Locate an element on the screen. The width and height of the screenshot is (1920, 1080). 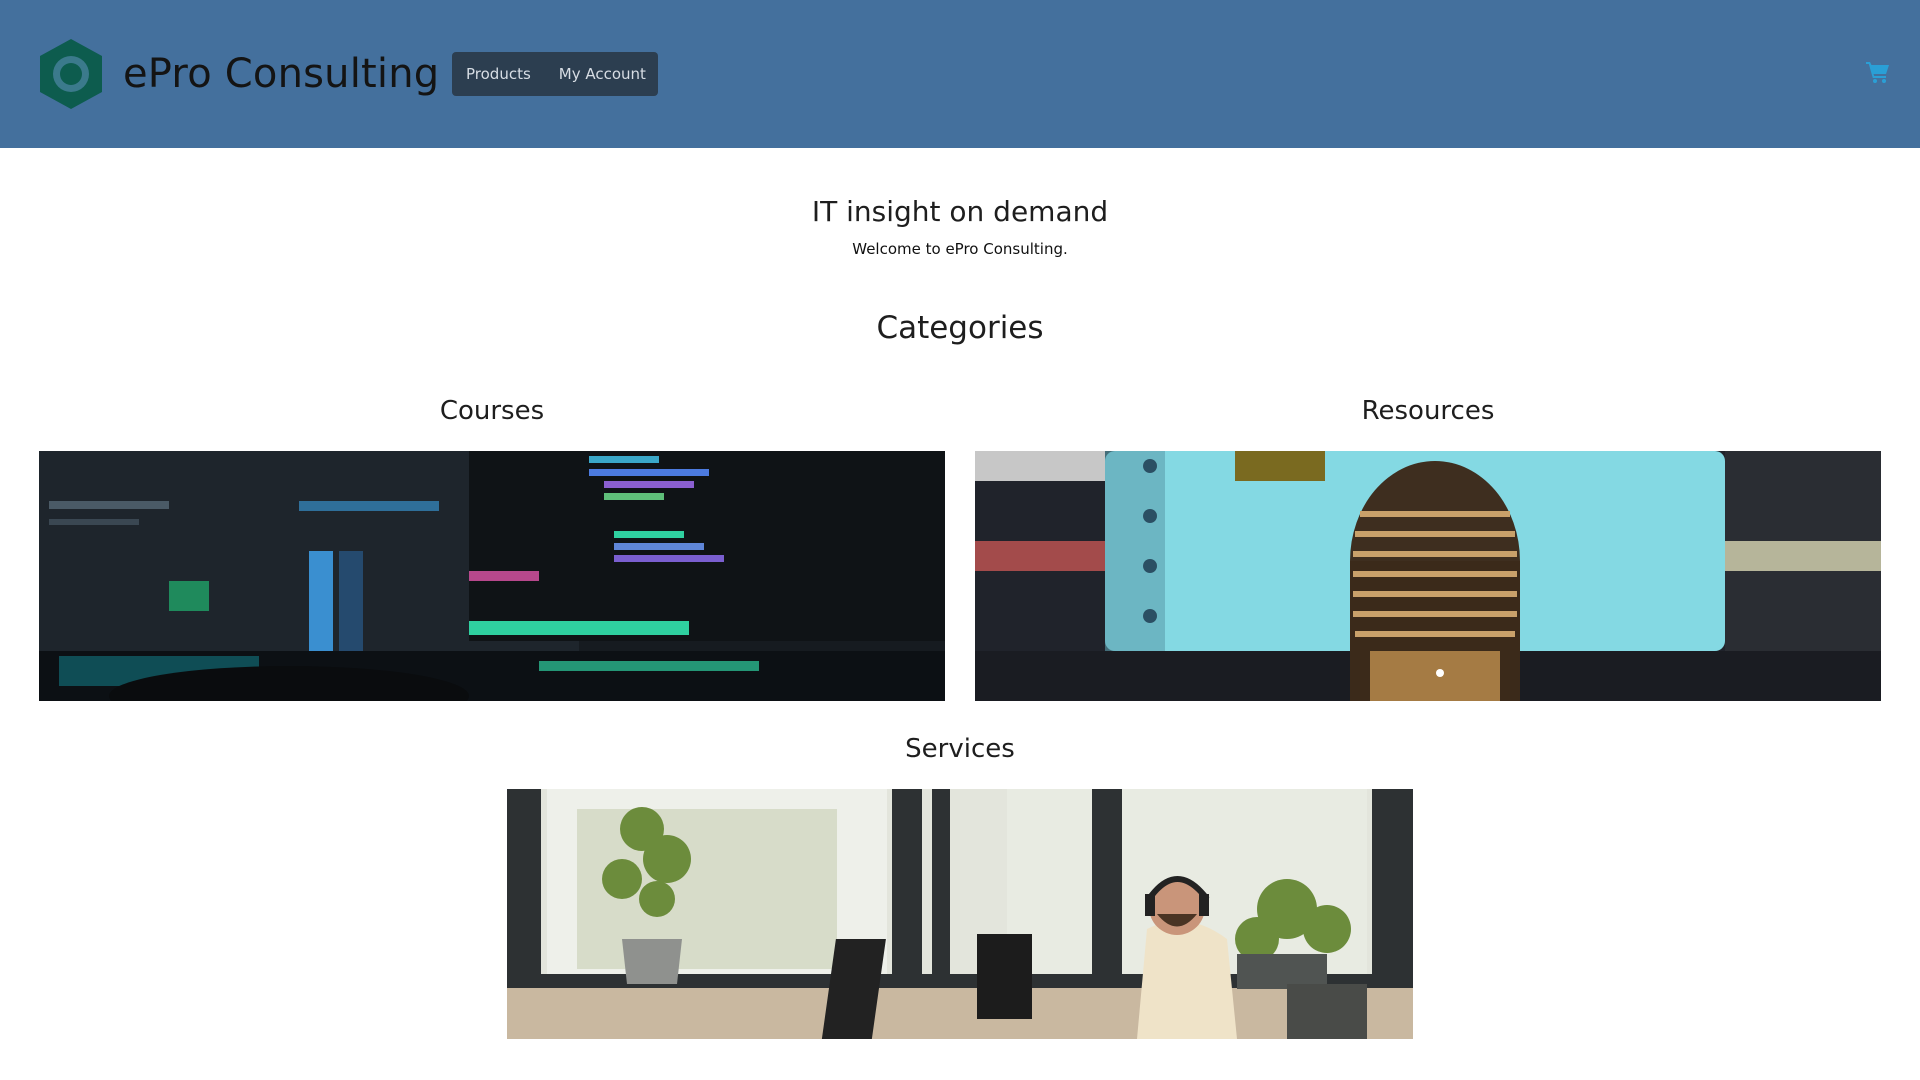
courses-photo is located at coordinates (492, 576).